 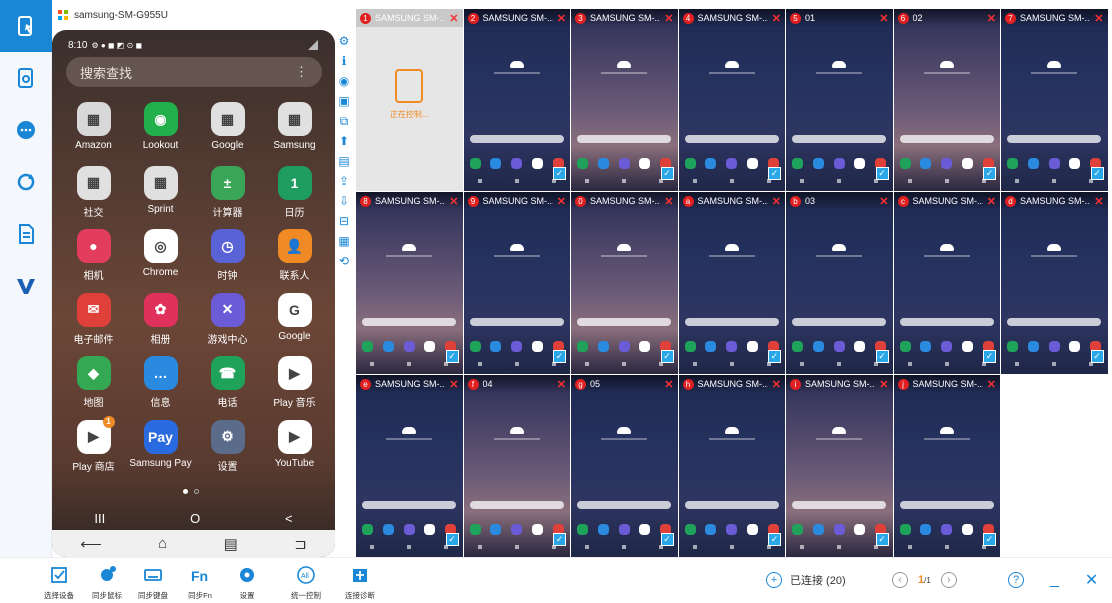 I want to click on toolbar-sync-mouse-button: 同步鼠标, so click(x=107, y=583).